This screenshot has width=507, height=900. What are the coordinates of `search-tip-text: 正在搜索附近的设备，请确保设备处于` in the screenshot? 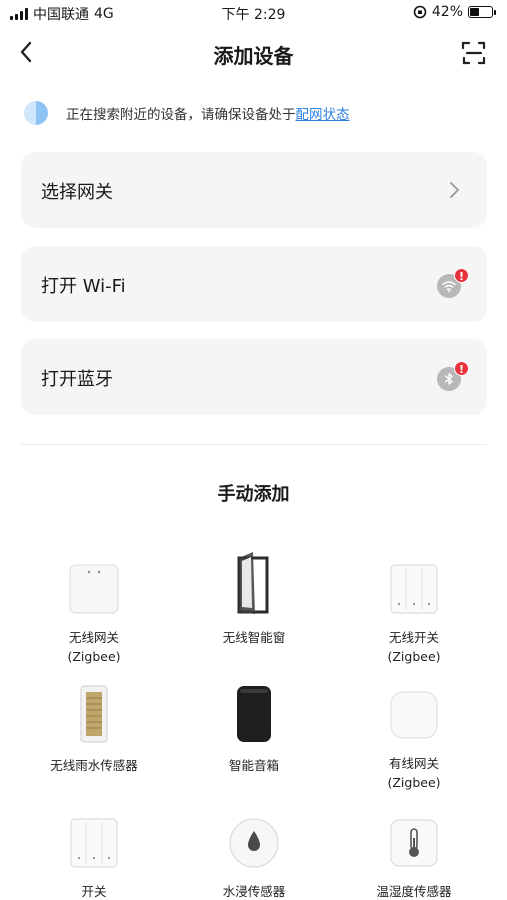 It's located at (181, 115).